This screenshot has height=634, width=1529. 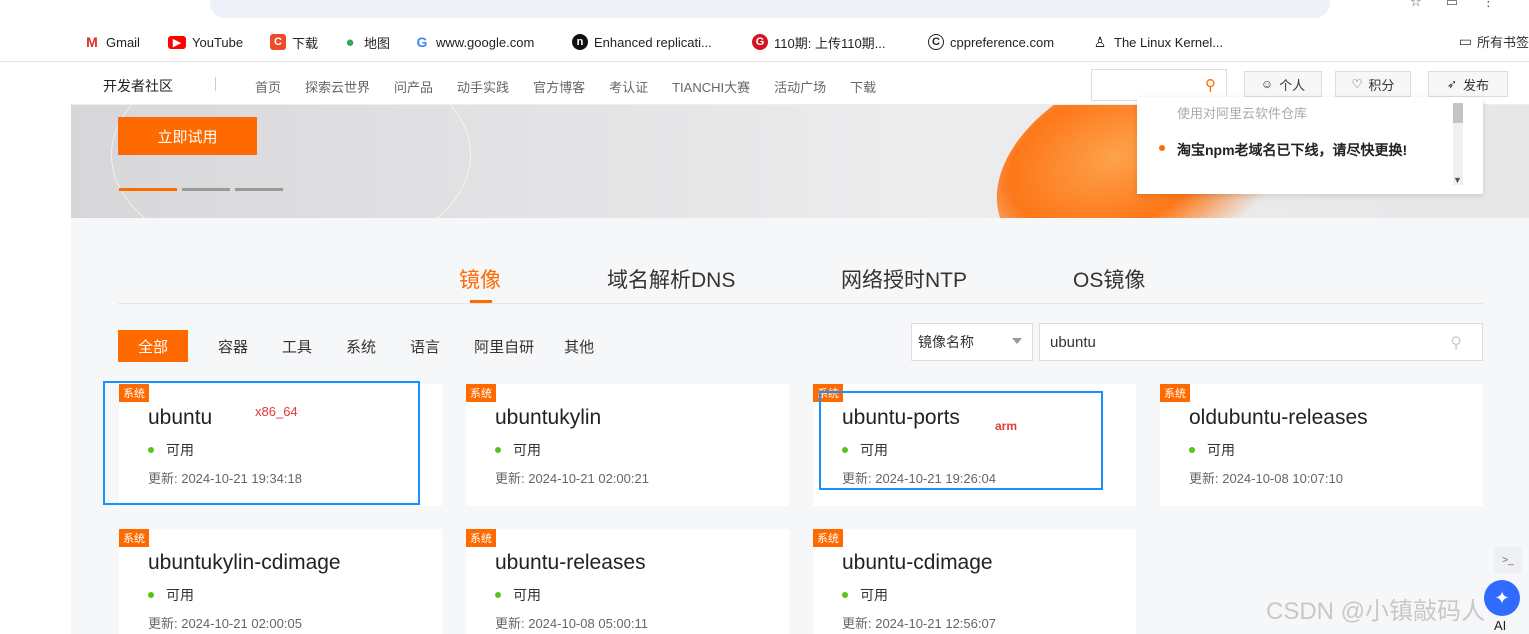 What do you see at coordinates (413, 86) in the screenshot?
I see `nav-item-ask: 问产品` at bounding box center [413, 86].